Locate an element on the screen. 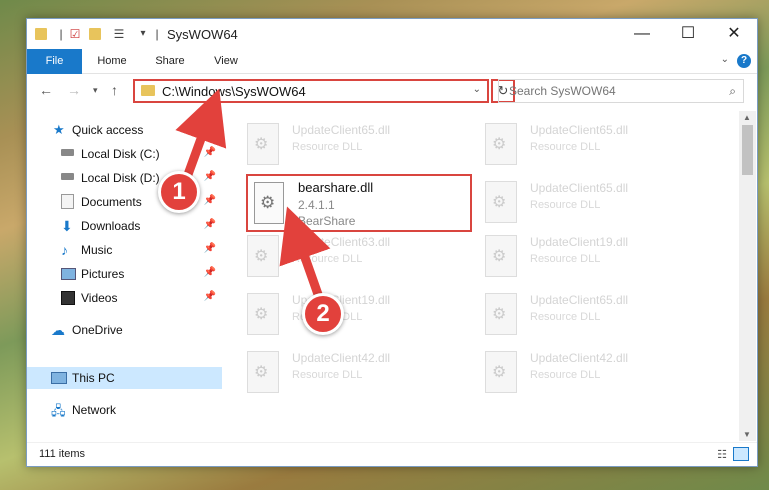  step-badge-2: 2 is located at coordinates (323, 314).